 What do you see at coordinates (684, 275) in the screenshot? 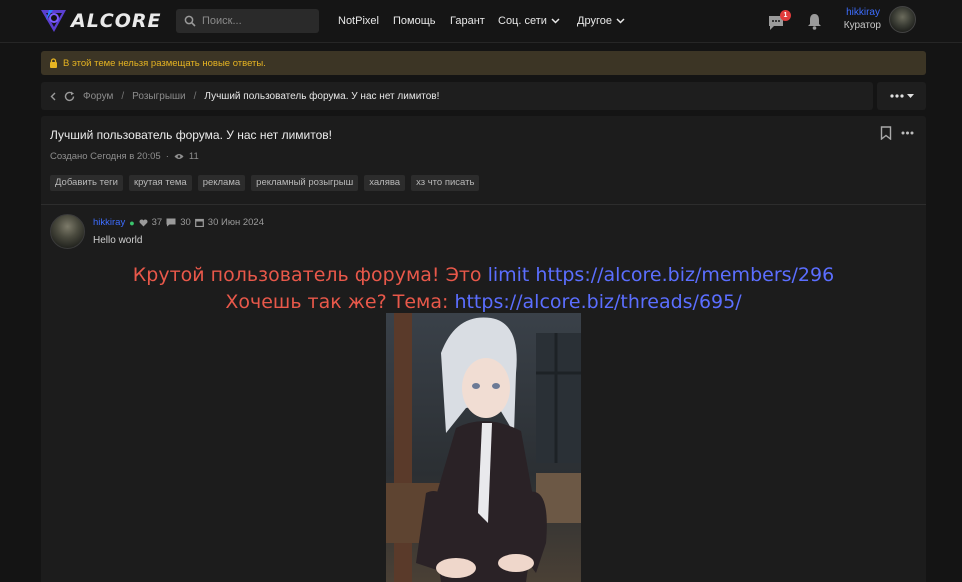
I see `member-link: https://alcore.biz/members/296` at bounding box center [684, 275].